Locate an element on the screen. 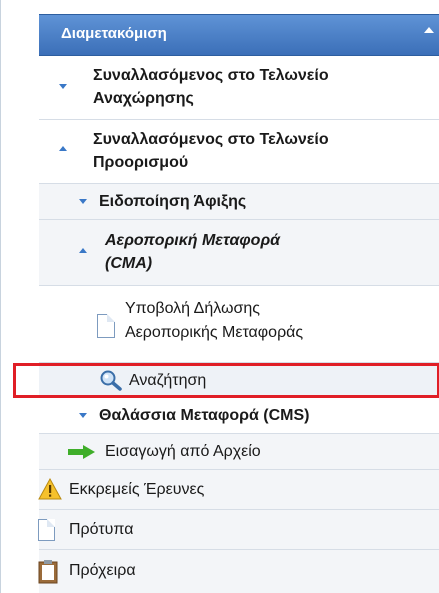 This screenshot has width=439, height=593. menu-item-label: Αναζήτηση is located at coordinates (168, 380).